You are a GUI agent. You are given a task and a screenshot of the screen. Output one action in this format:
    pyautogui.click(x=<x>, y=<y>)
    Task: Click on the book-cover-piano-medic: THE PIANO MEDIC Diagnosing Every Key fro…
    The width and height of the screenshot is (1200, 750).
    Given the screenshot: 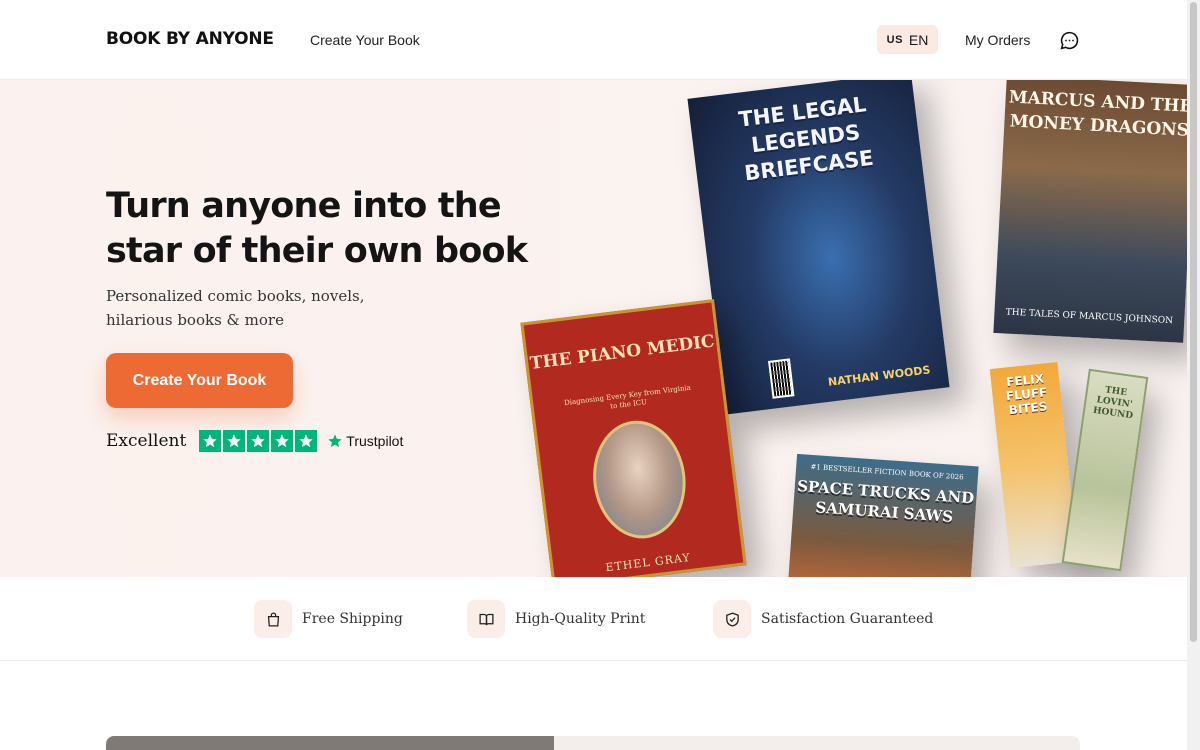 What is the action you would take?
    pyautogui.click(x=633, y=438)
    